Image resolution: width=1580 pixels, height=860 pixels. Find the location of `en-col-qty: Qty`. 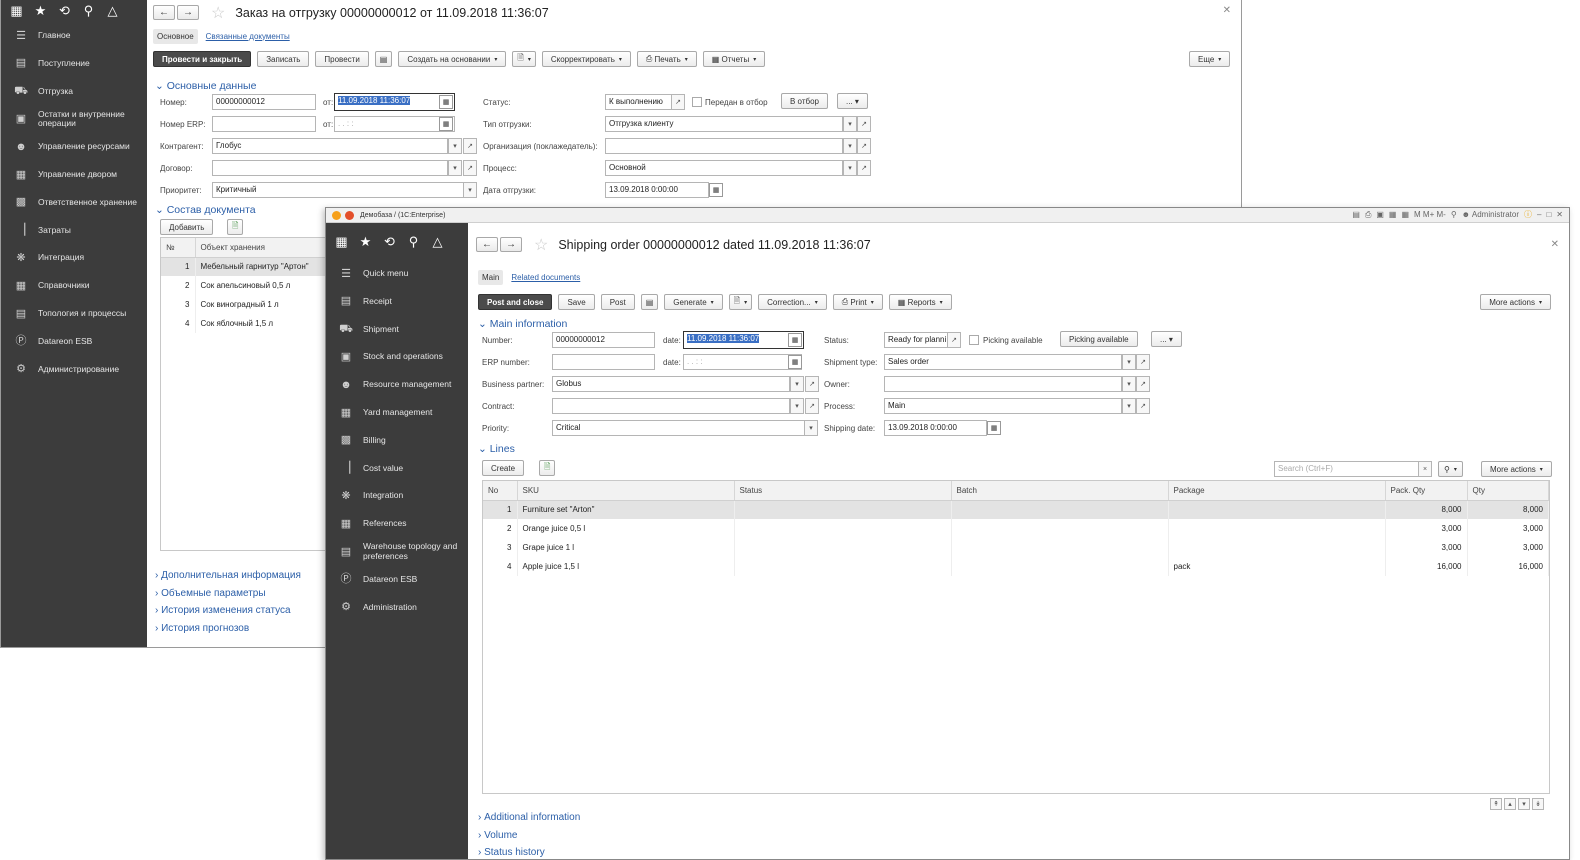

en-col-qty: Qty is located at coordinates (1508, 491).